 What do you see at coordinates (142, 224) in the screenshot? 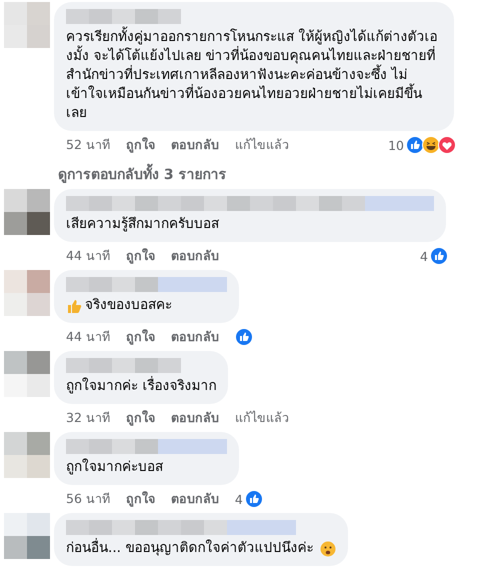
I see `comment-text: เสียความรู้สึกมากครับบอส` at bounding box center [142, 224].